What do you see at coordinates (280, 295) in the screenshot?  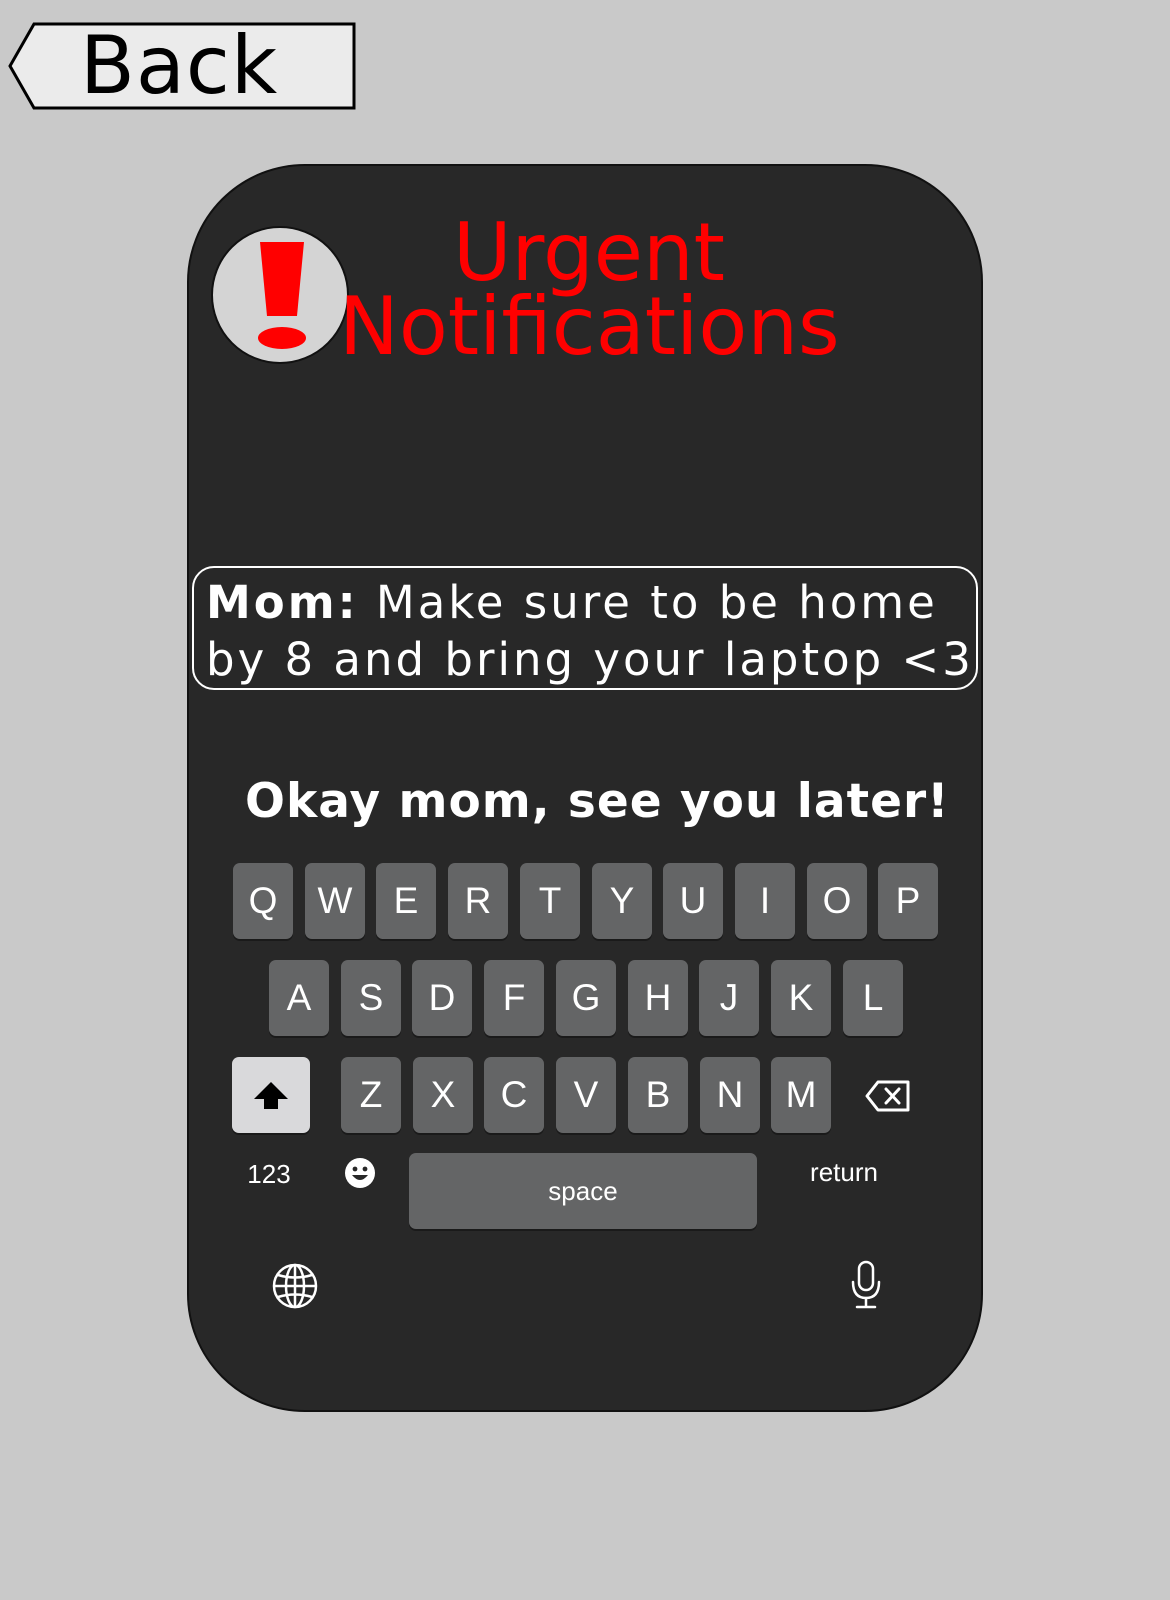 I see `exclamation-icon` at bounding box center [280, 295].